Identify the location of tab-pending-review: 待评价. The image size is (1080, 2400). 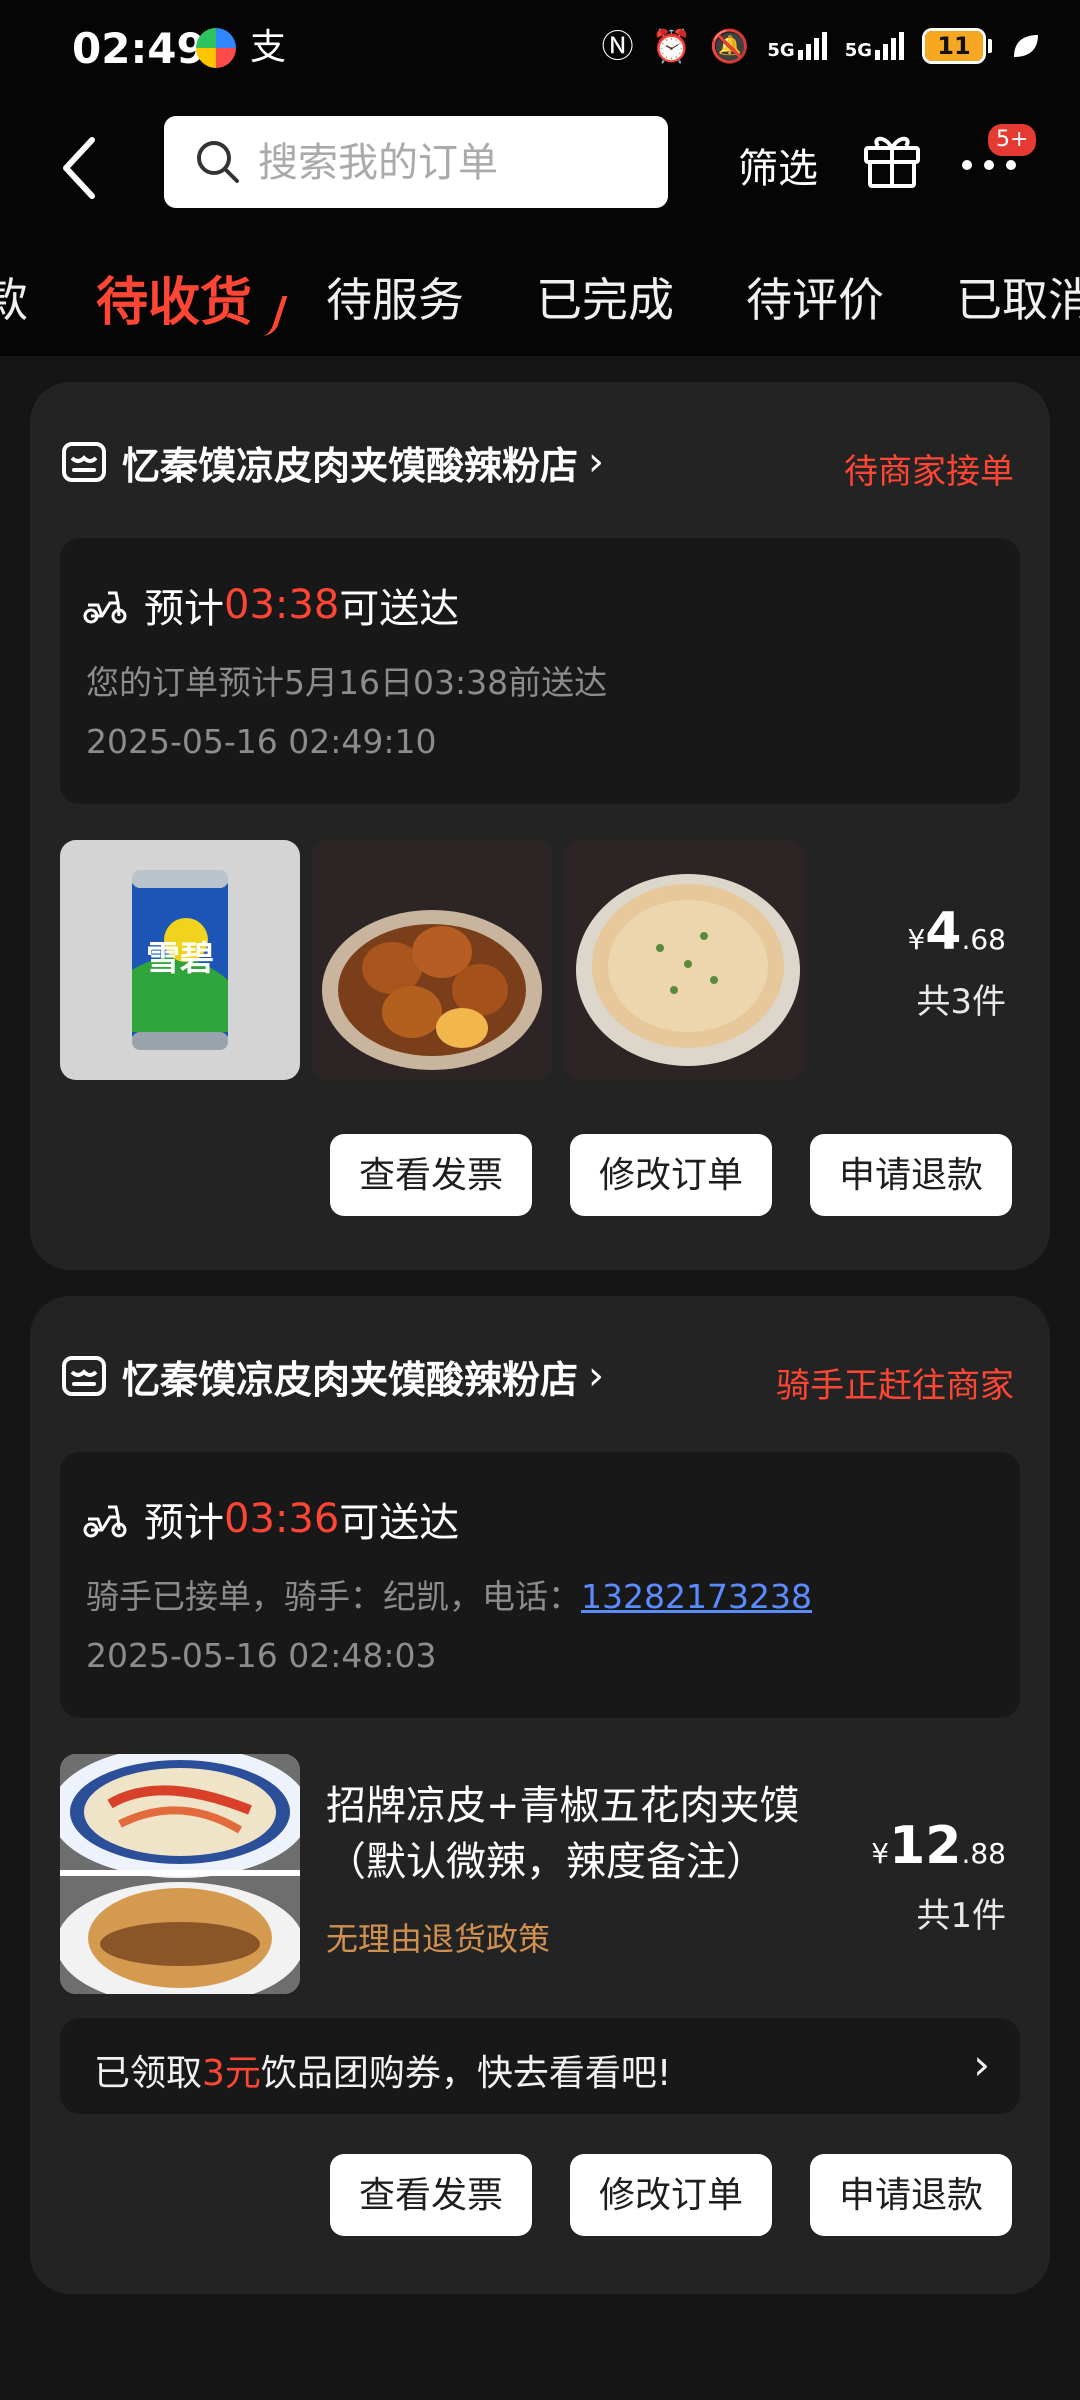
(815, 297).